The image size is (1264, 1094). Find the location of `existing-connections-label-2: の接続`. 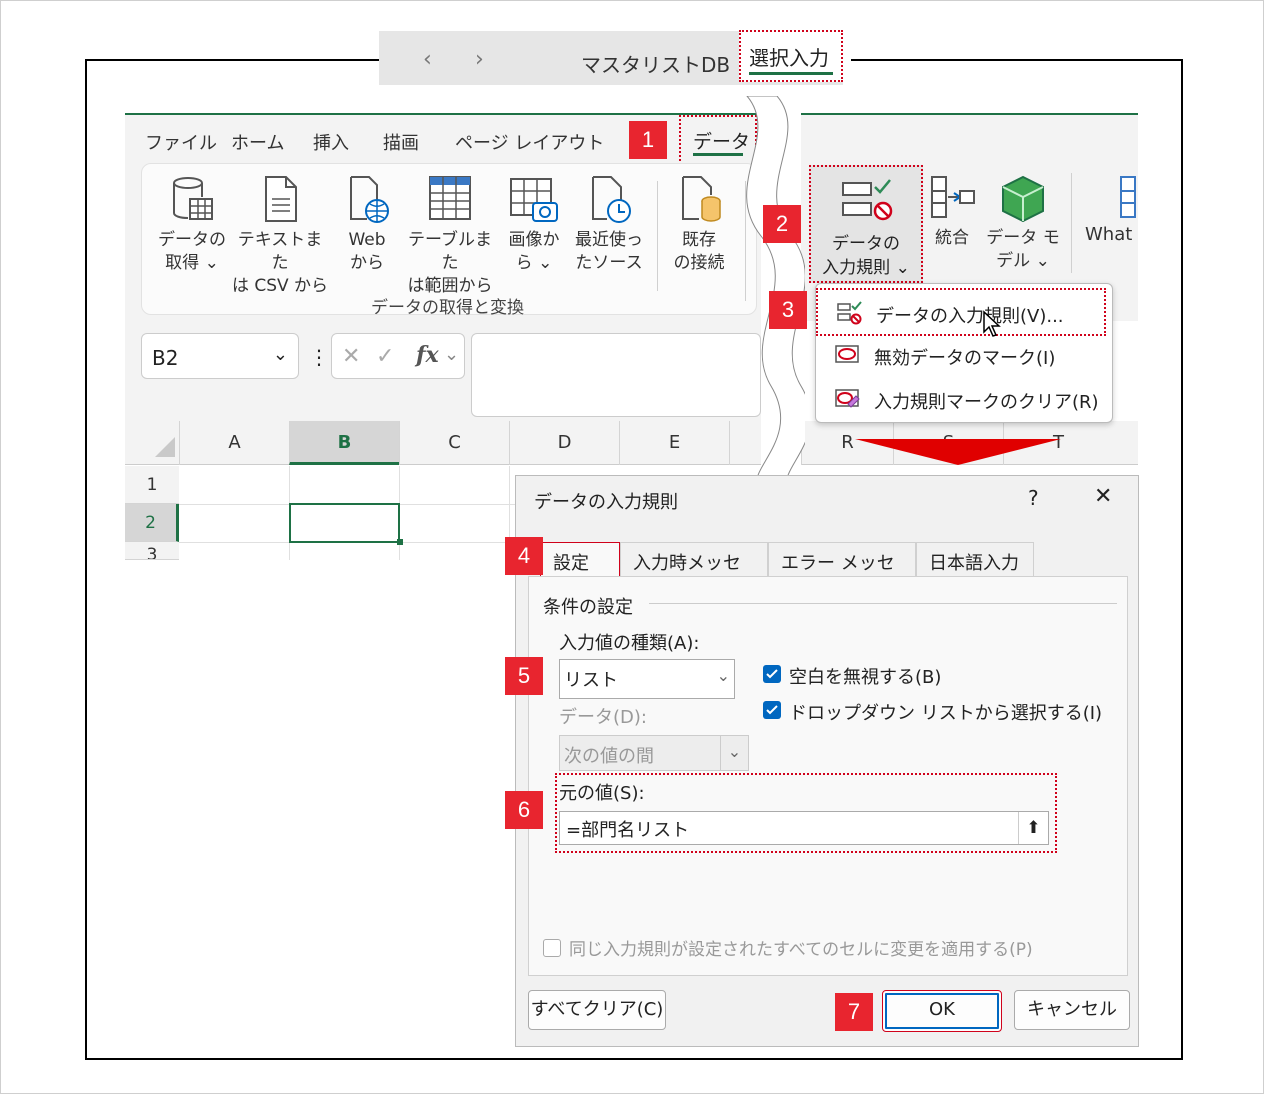

existing-connections-label-2: の接続 is located at coordinates (699, 263).